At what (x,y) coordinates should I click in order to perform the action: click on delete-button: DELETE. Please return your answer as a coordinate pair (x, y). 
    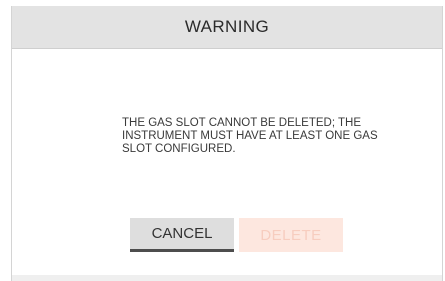
    Looking at the image, I should click on (291, 235).